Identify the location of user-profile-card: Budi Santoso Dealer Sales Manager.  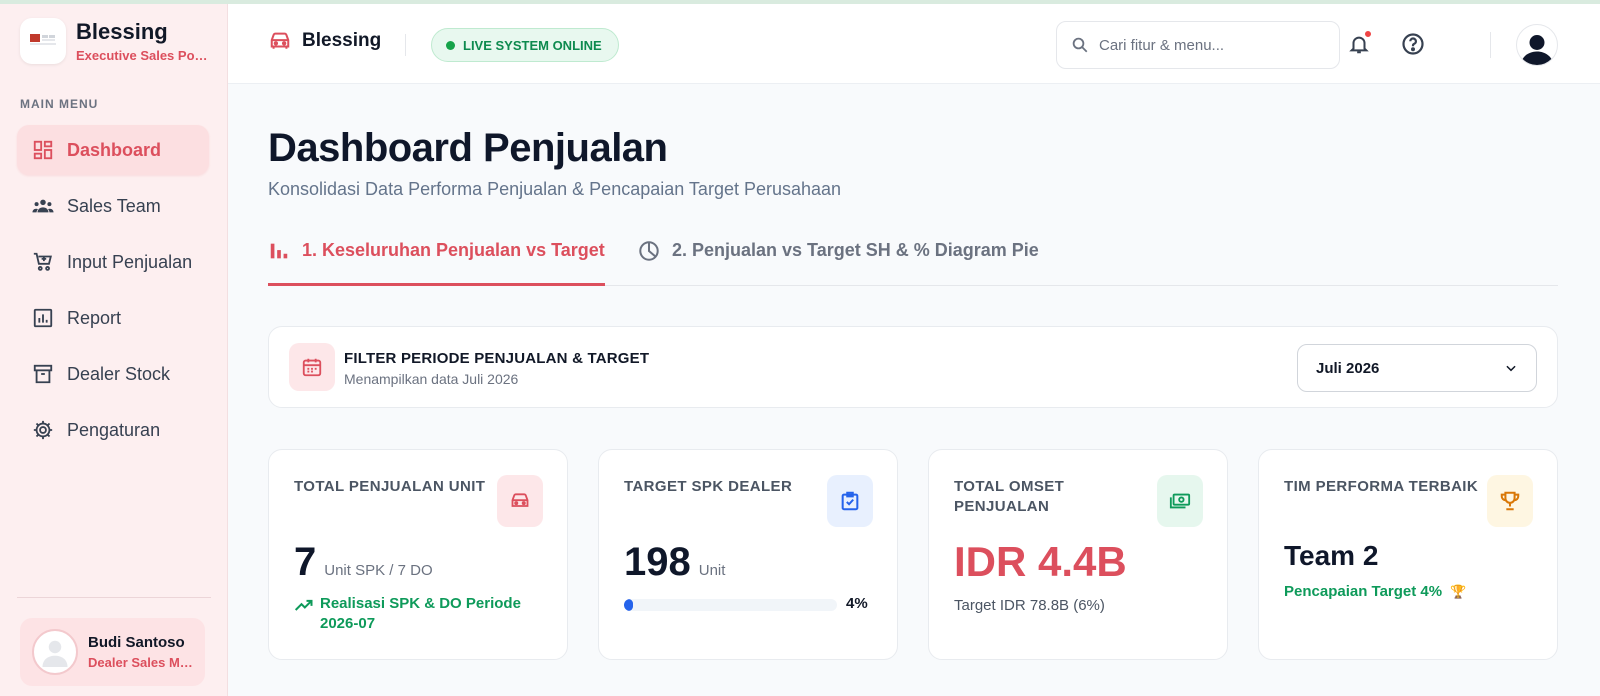
(112, 652).